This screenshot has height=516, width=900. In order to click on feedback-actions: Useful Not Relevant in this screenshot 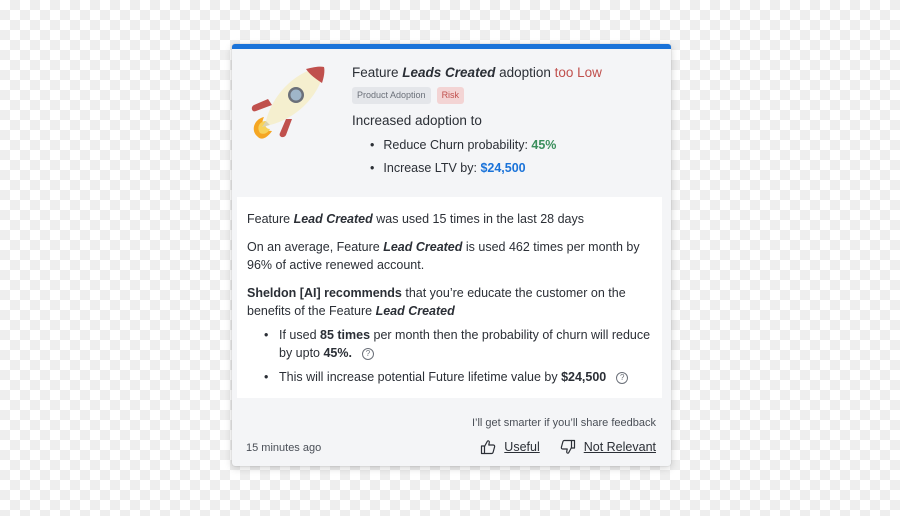, I will do `click(568, 447)`.